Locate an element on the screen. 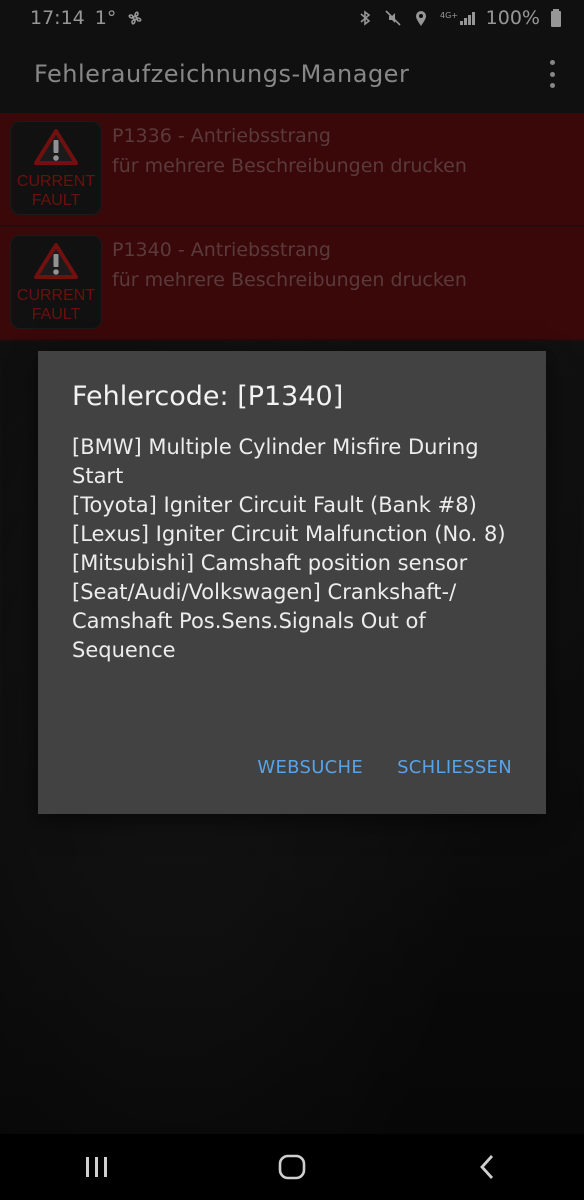  websearch-button: WEBSUCHE is located at coordinates (310, 767).